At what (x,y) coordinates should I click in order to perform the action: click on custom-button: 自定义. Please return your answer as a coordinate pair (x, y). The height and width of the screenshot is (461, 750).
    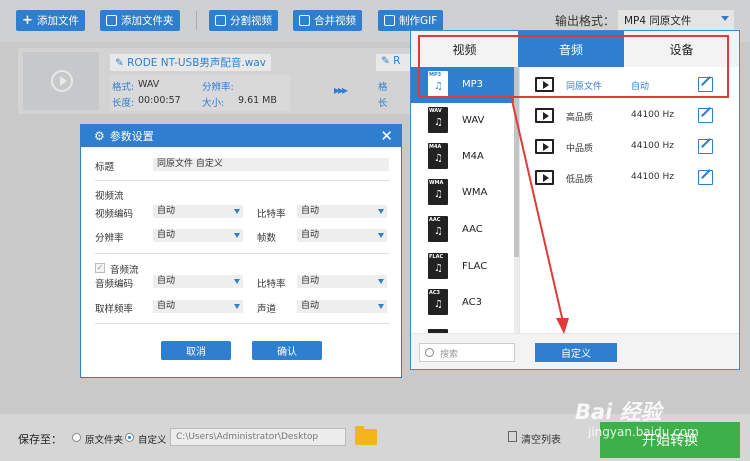
    Looking at the image, I should click on (576, 352).